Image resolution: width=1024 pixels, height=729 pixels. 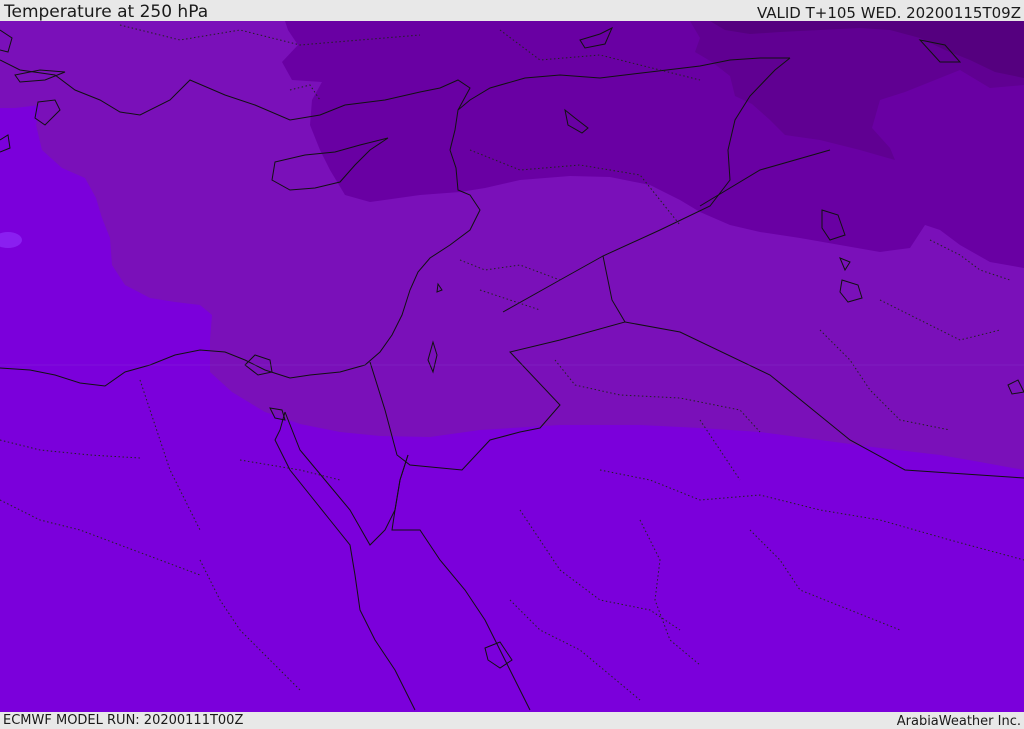 I want to click on map-title: Temperature at 250 hPa, so click(x=106, y=12).